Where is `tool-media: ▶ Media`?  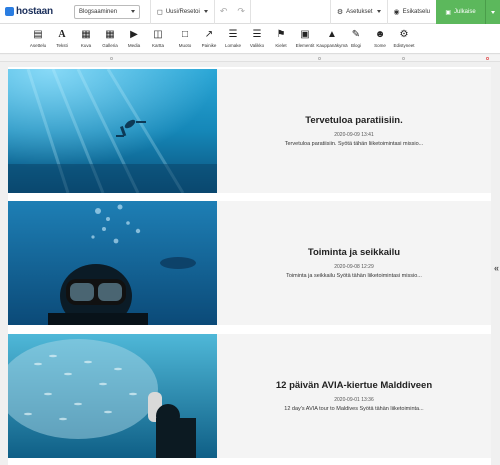 tool-media: ▶ Media is located at coordinates (134, 39).